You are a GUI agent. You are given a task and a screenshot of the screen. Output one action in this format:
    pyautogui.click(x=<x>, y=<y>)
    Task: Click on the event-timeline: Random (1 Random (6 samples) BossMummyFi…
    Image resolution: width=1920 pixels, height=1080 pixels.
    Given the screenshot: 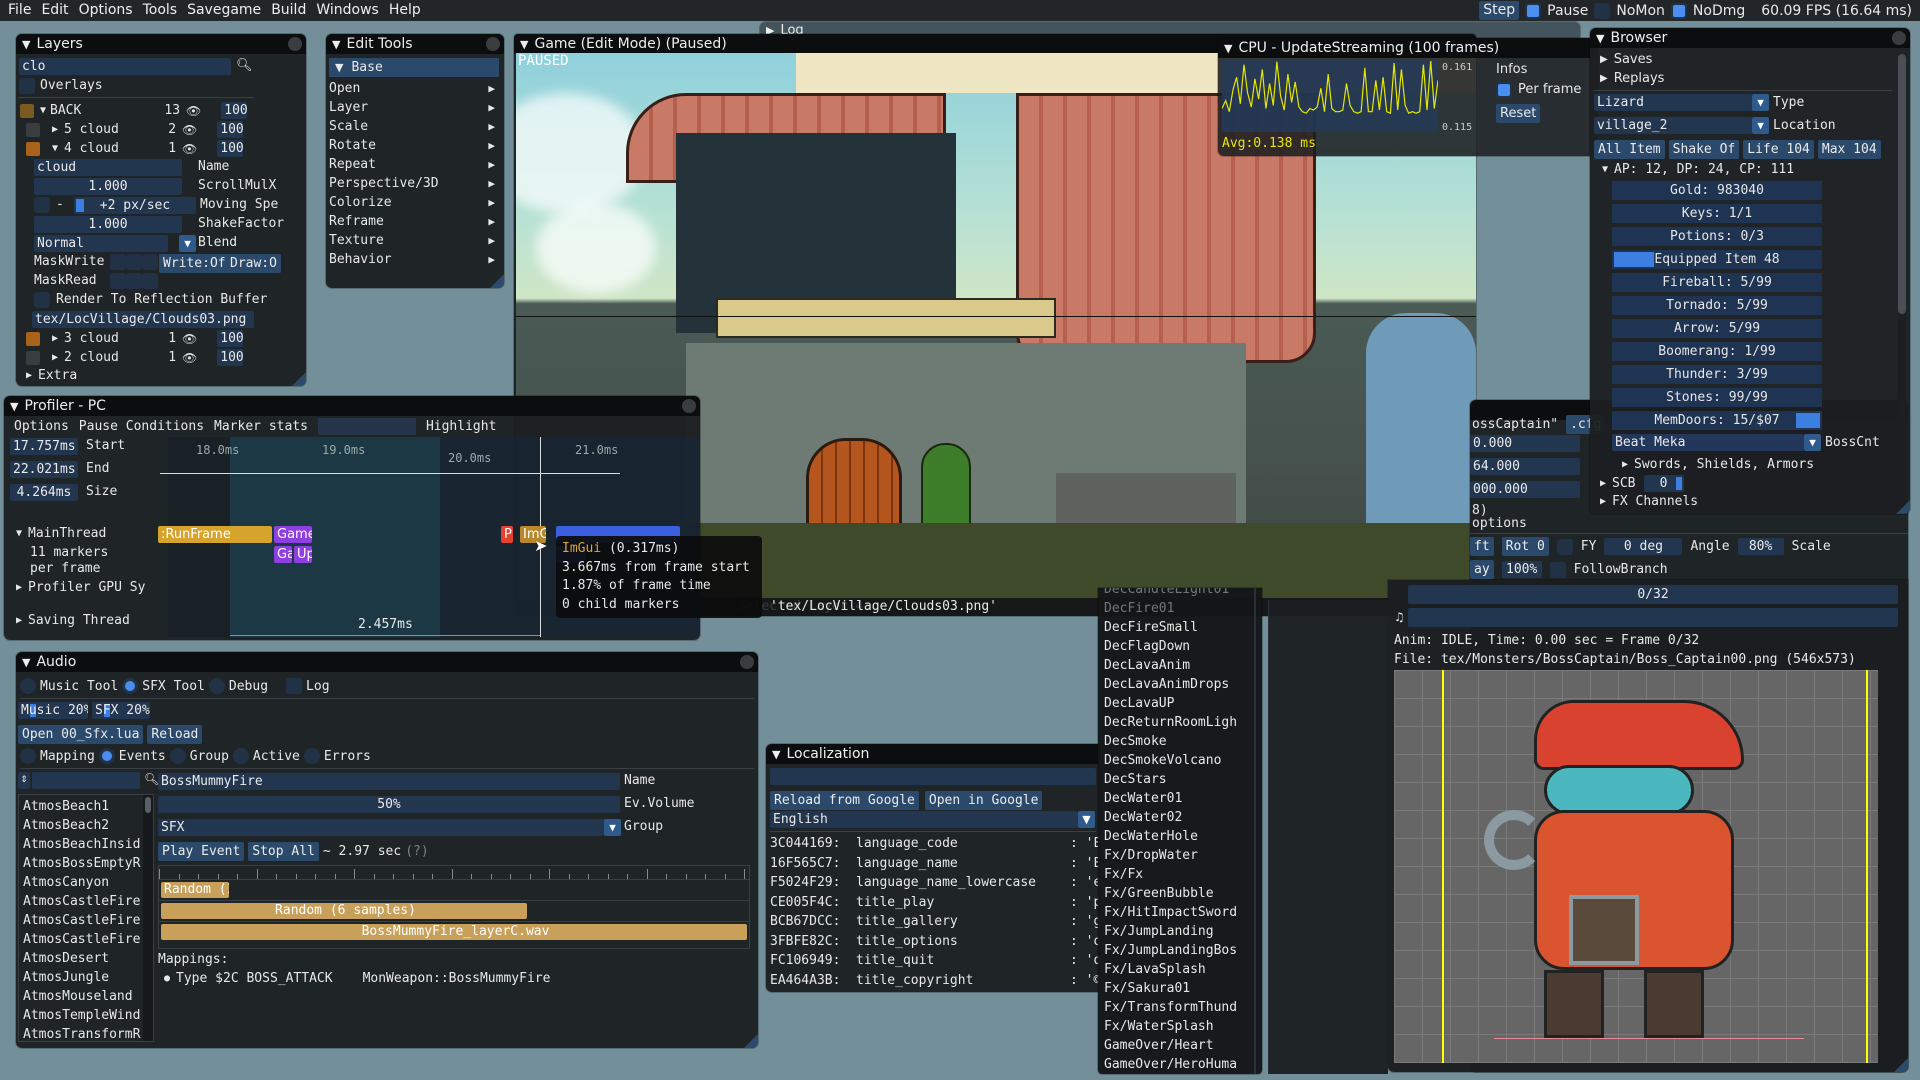 What is the action you would take?
    pyautogui.click(x=454, y=907)
    